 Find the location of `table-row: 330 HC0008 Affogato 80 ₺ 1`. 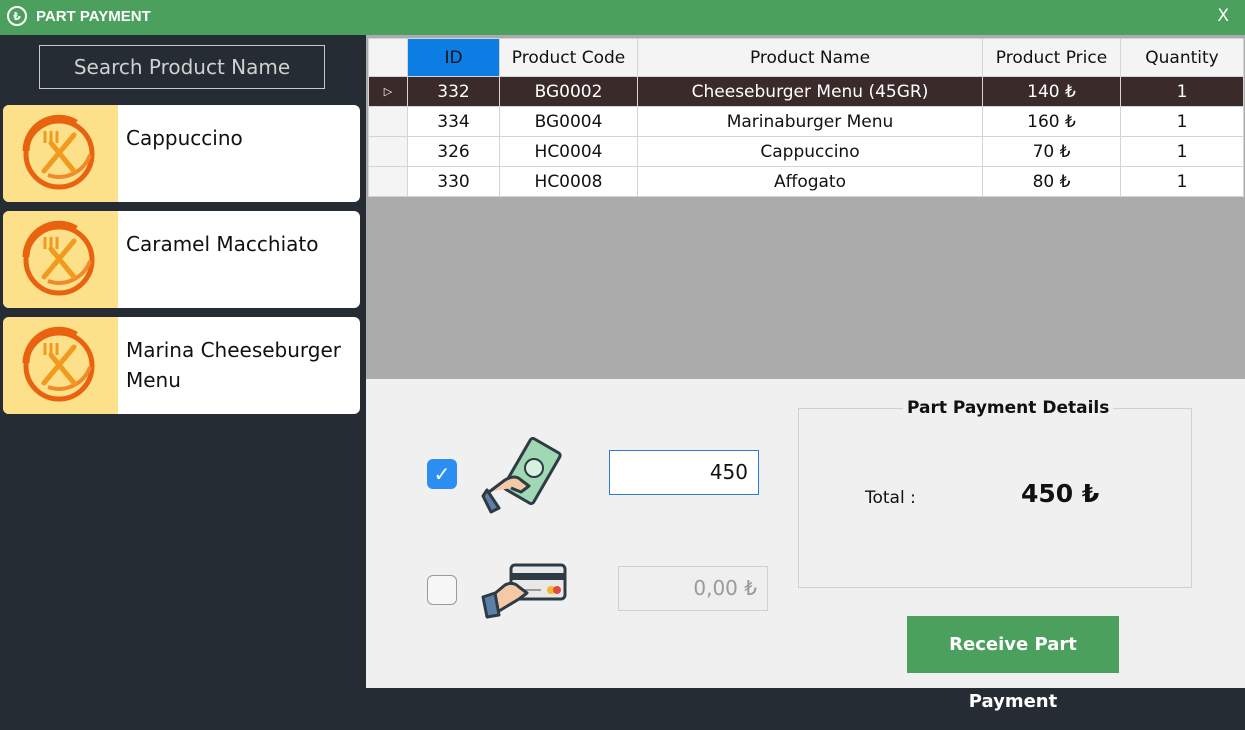

table-row: 330 HC0008 Affogato 80 ₺ 1 is located at coordinates (806, 181).